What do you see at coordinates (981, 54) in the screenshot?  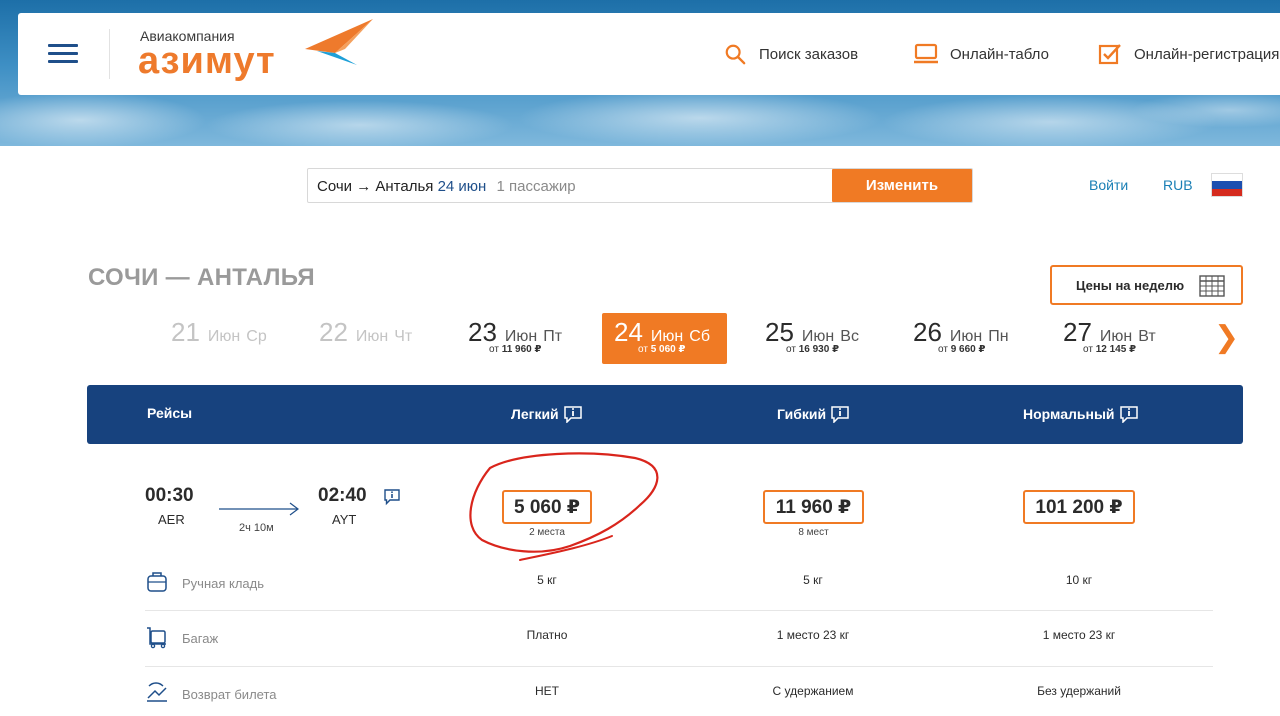 I see `online-board-link: Онлайн-табло` at bounding box center [981, 54].